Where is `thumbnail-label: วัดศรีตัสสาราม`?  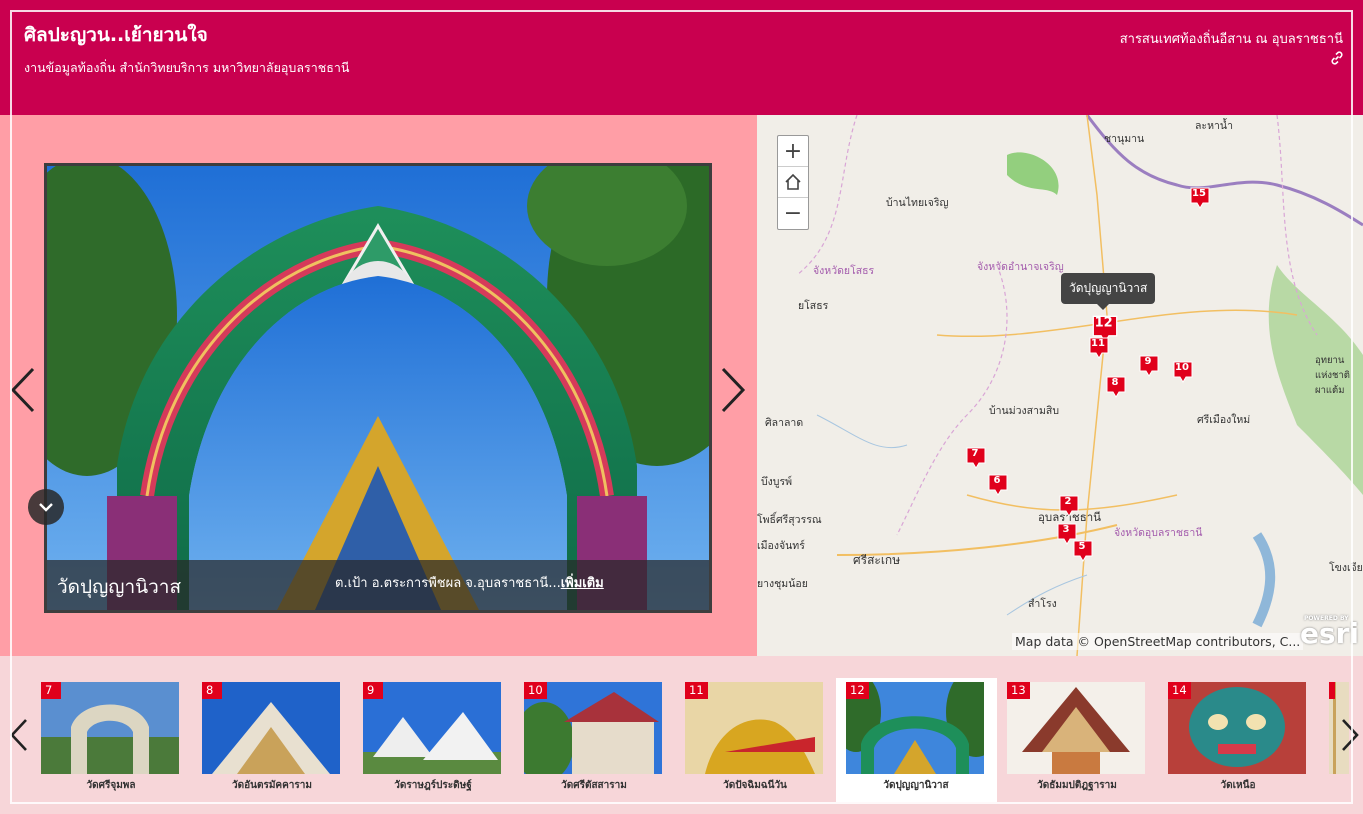 thumbnail-label: วัดศรีตัสสาราม is located at coordinates (594, 785).